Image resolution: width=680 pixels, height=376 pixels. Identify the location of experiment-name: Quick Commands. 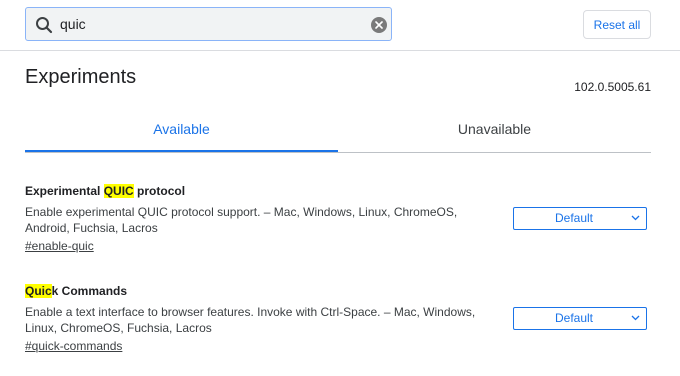
(338, 291).